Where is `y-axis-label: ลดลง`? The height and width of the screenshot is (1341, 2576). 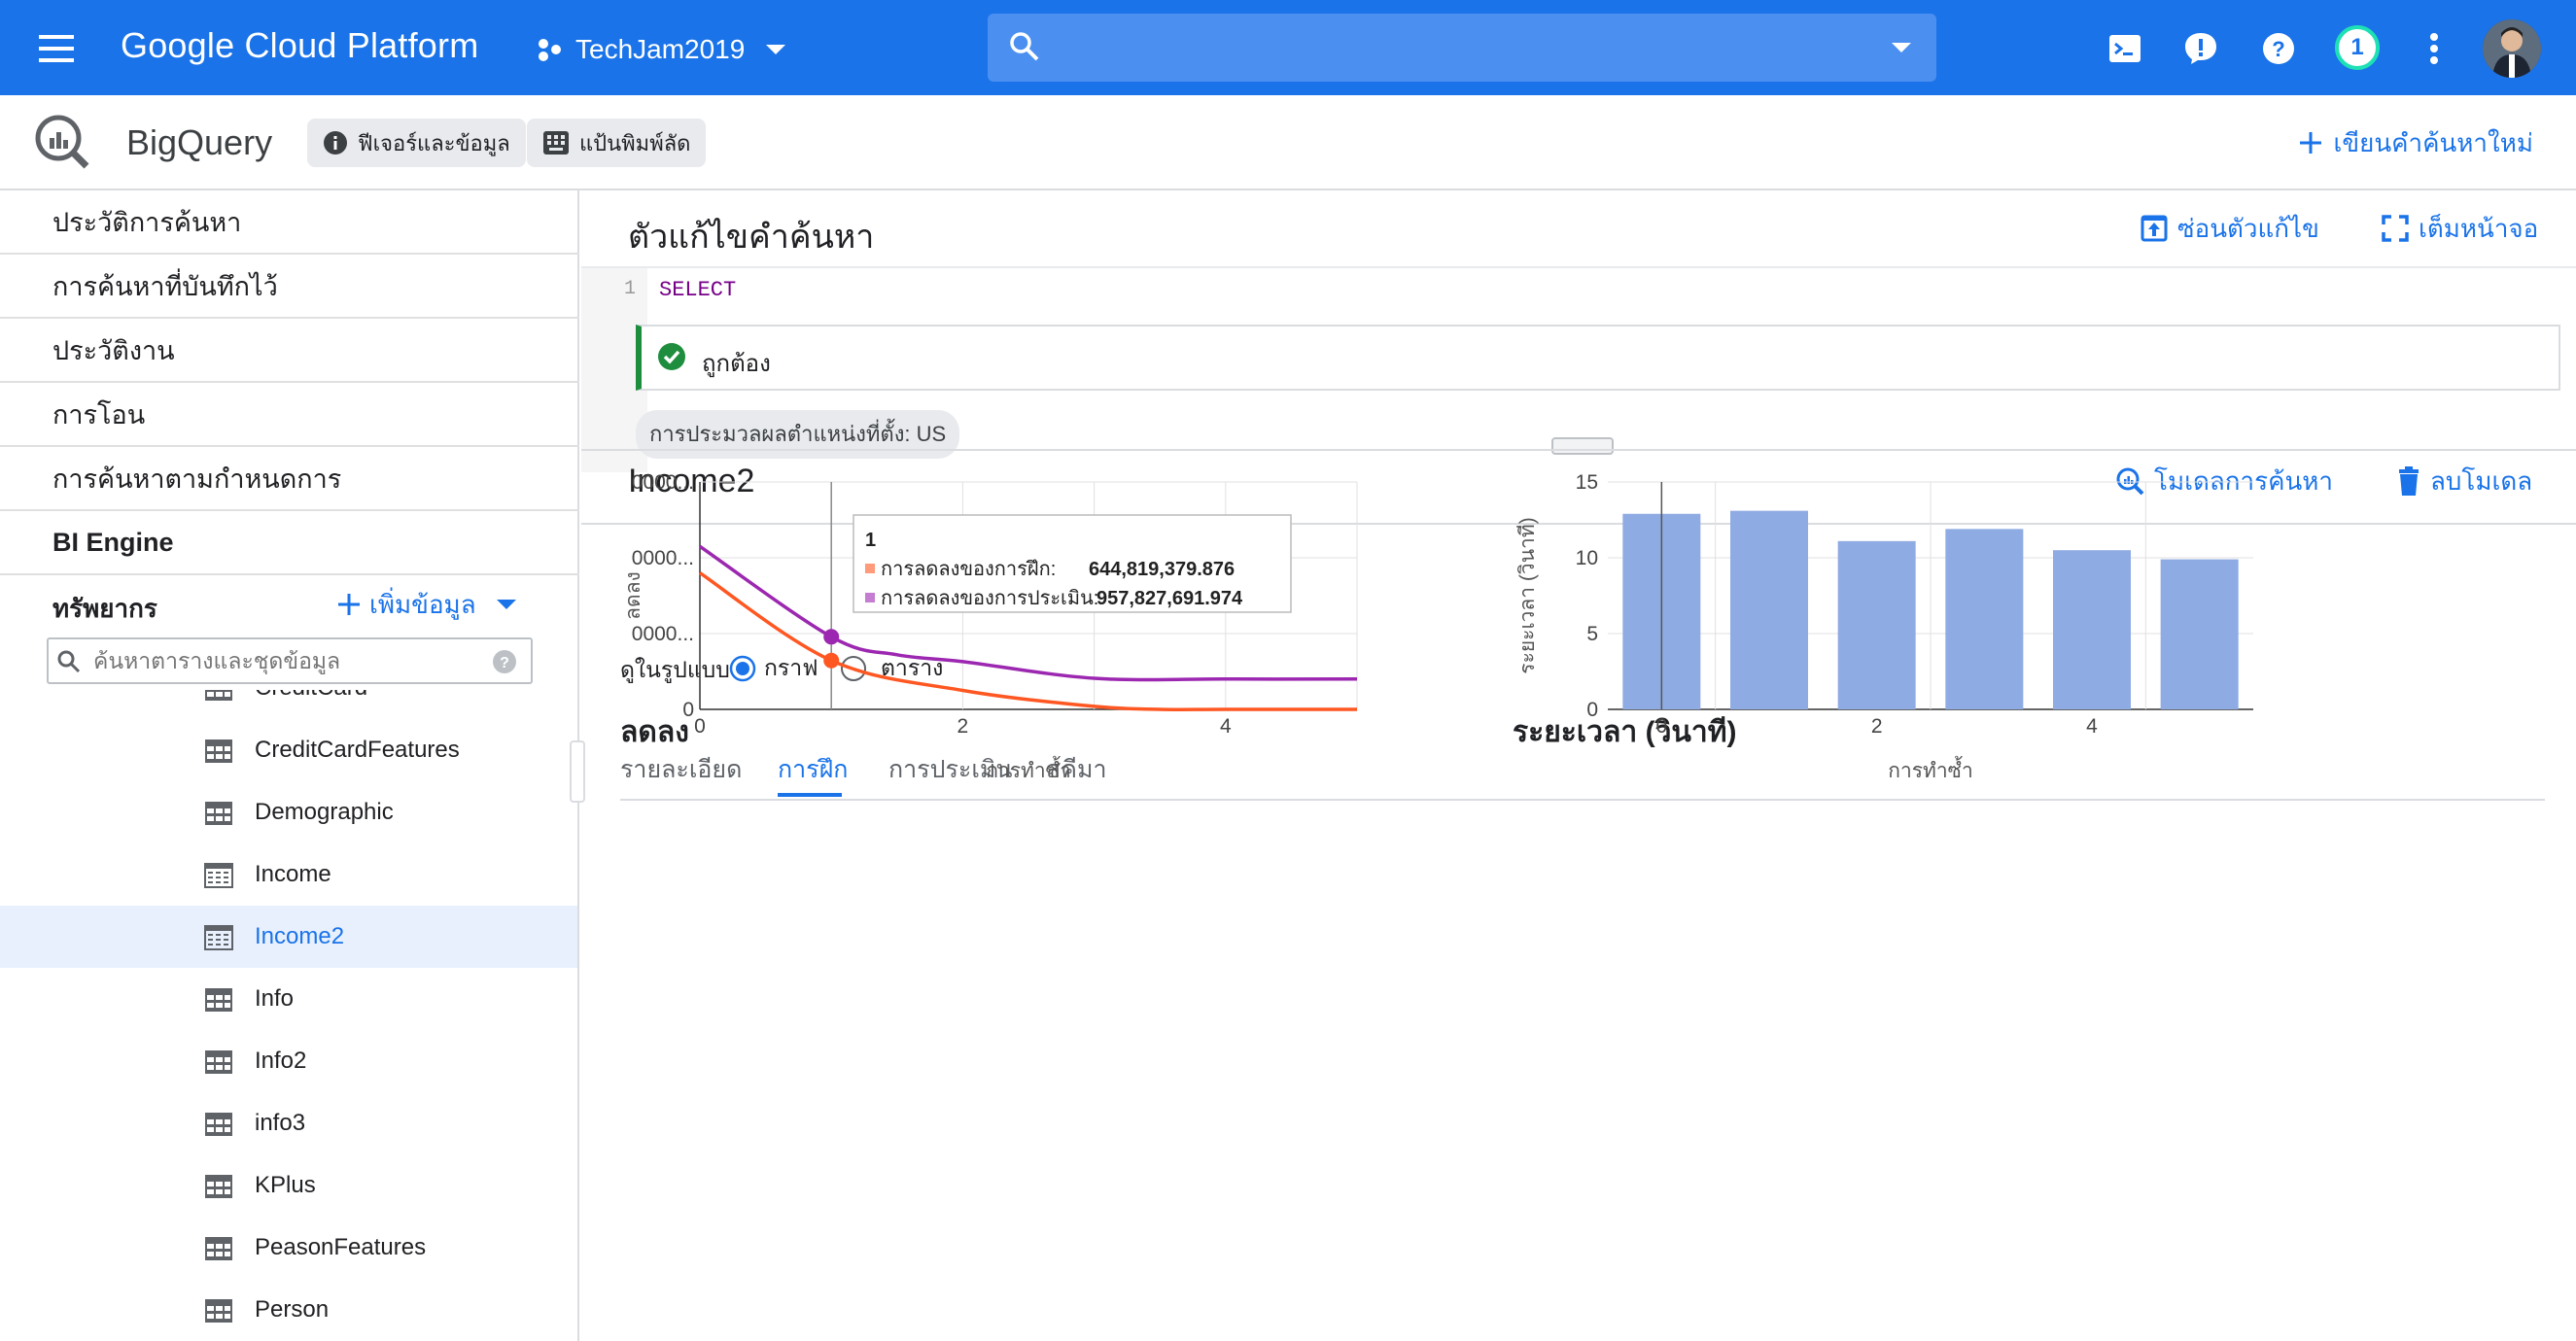
y-axis-label: ลดลง is located at coordinates (633, 595).